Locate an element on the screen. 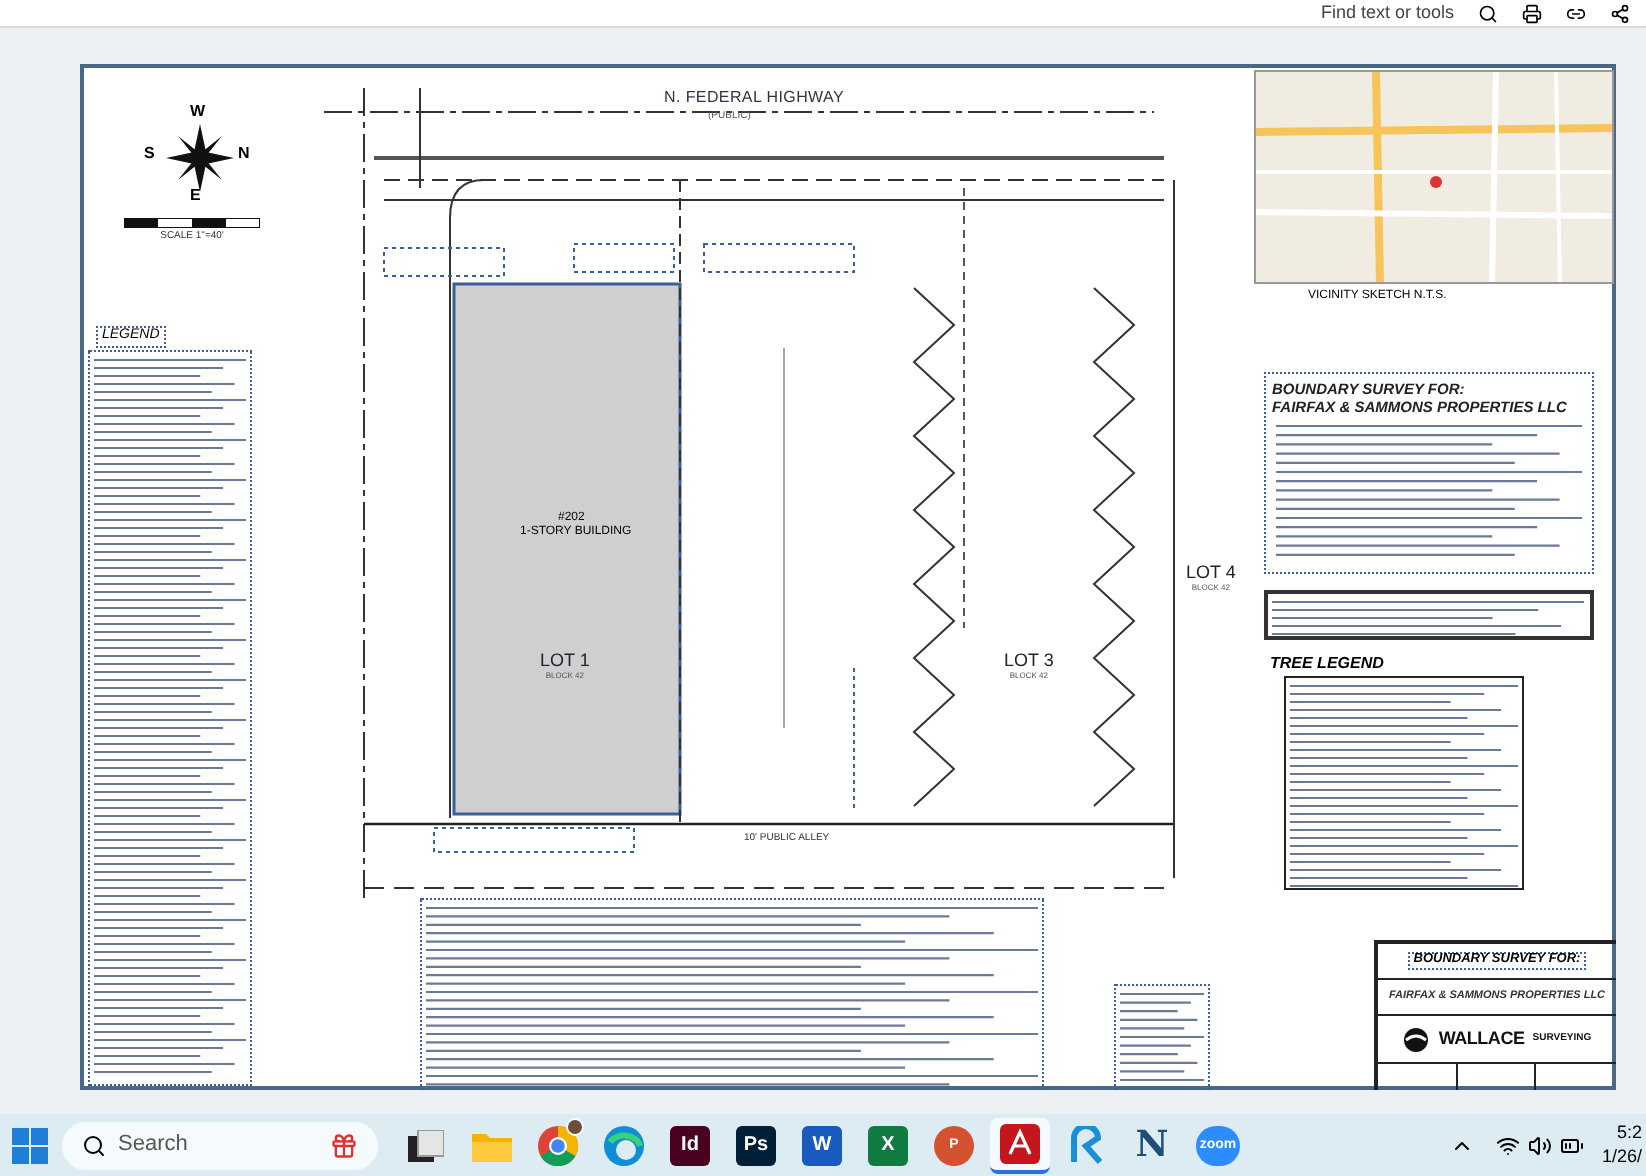 This screenshot has width=1646, height=1176. taskbar-app-button: N is located at coordinates (1152, 1145).